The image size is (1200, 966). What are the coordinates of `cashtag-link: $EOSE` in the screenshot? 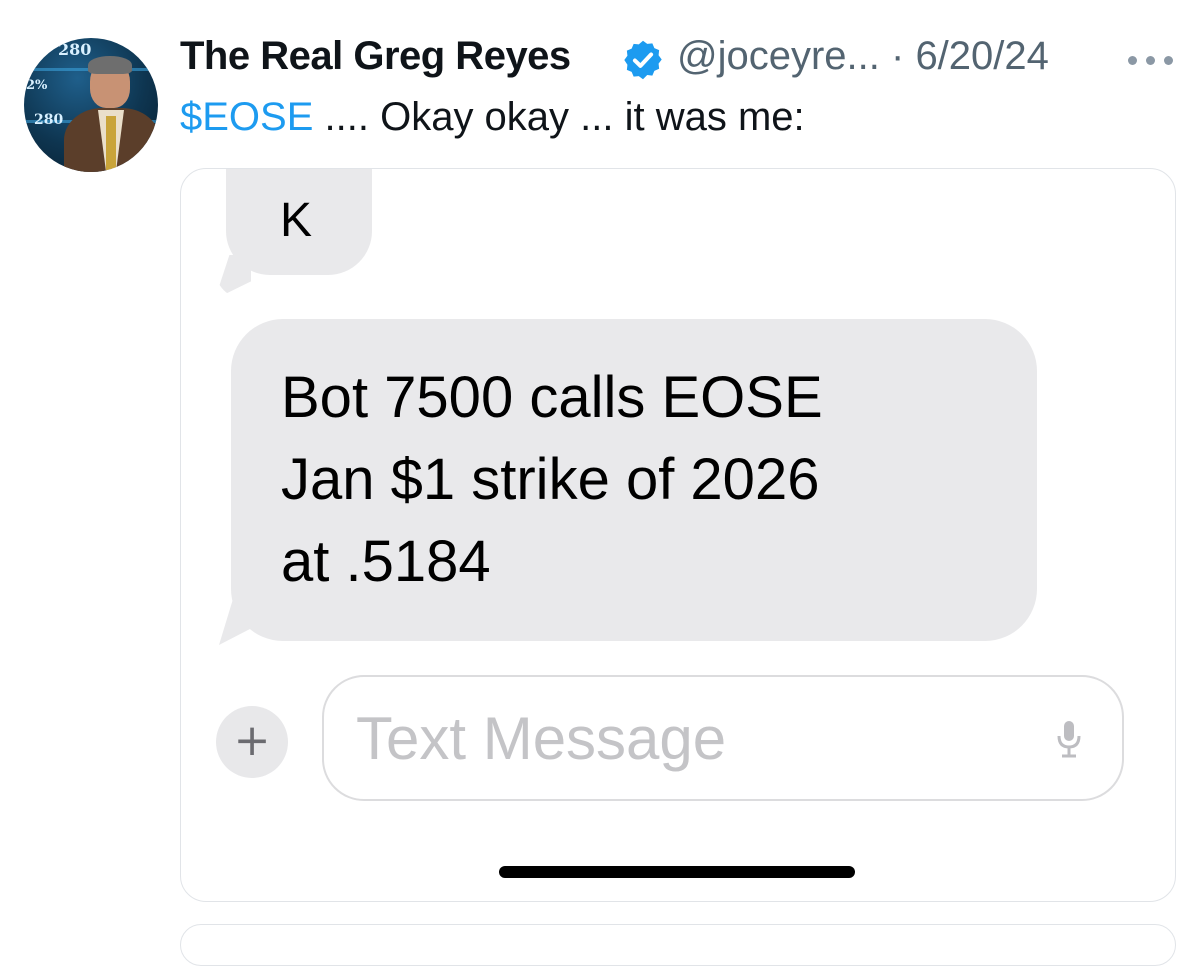 It's located at (246, 117).